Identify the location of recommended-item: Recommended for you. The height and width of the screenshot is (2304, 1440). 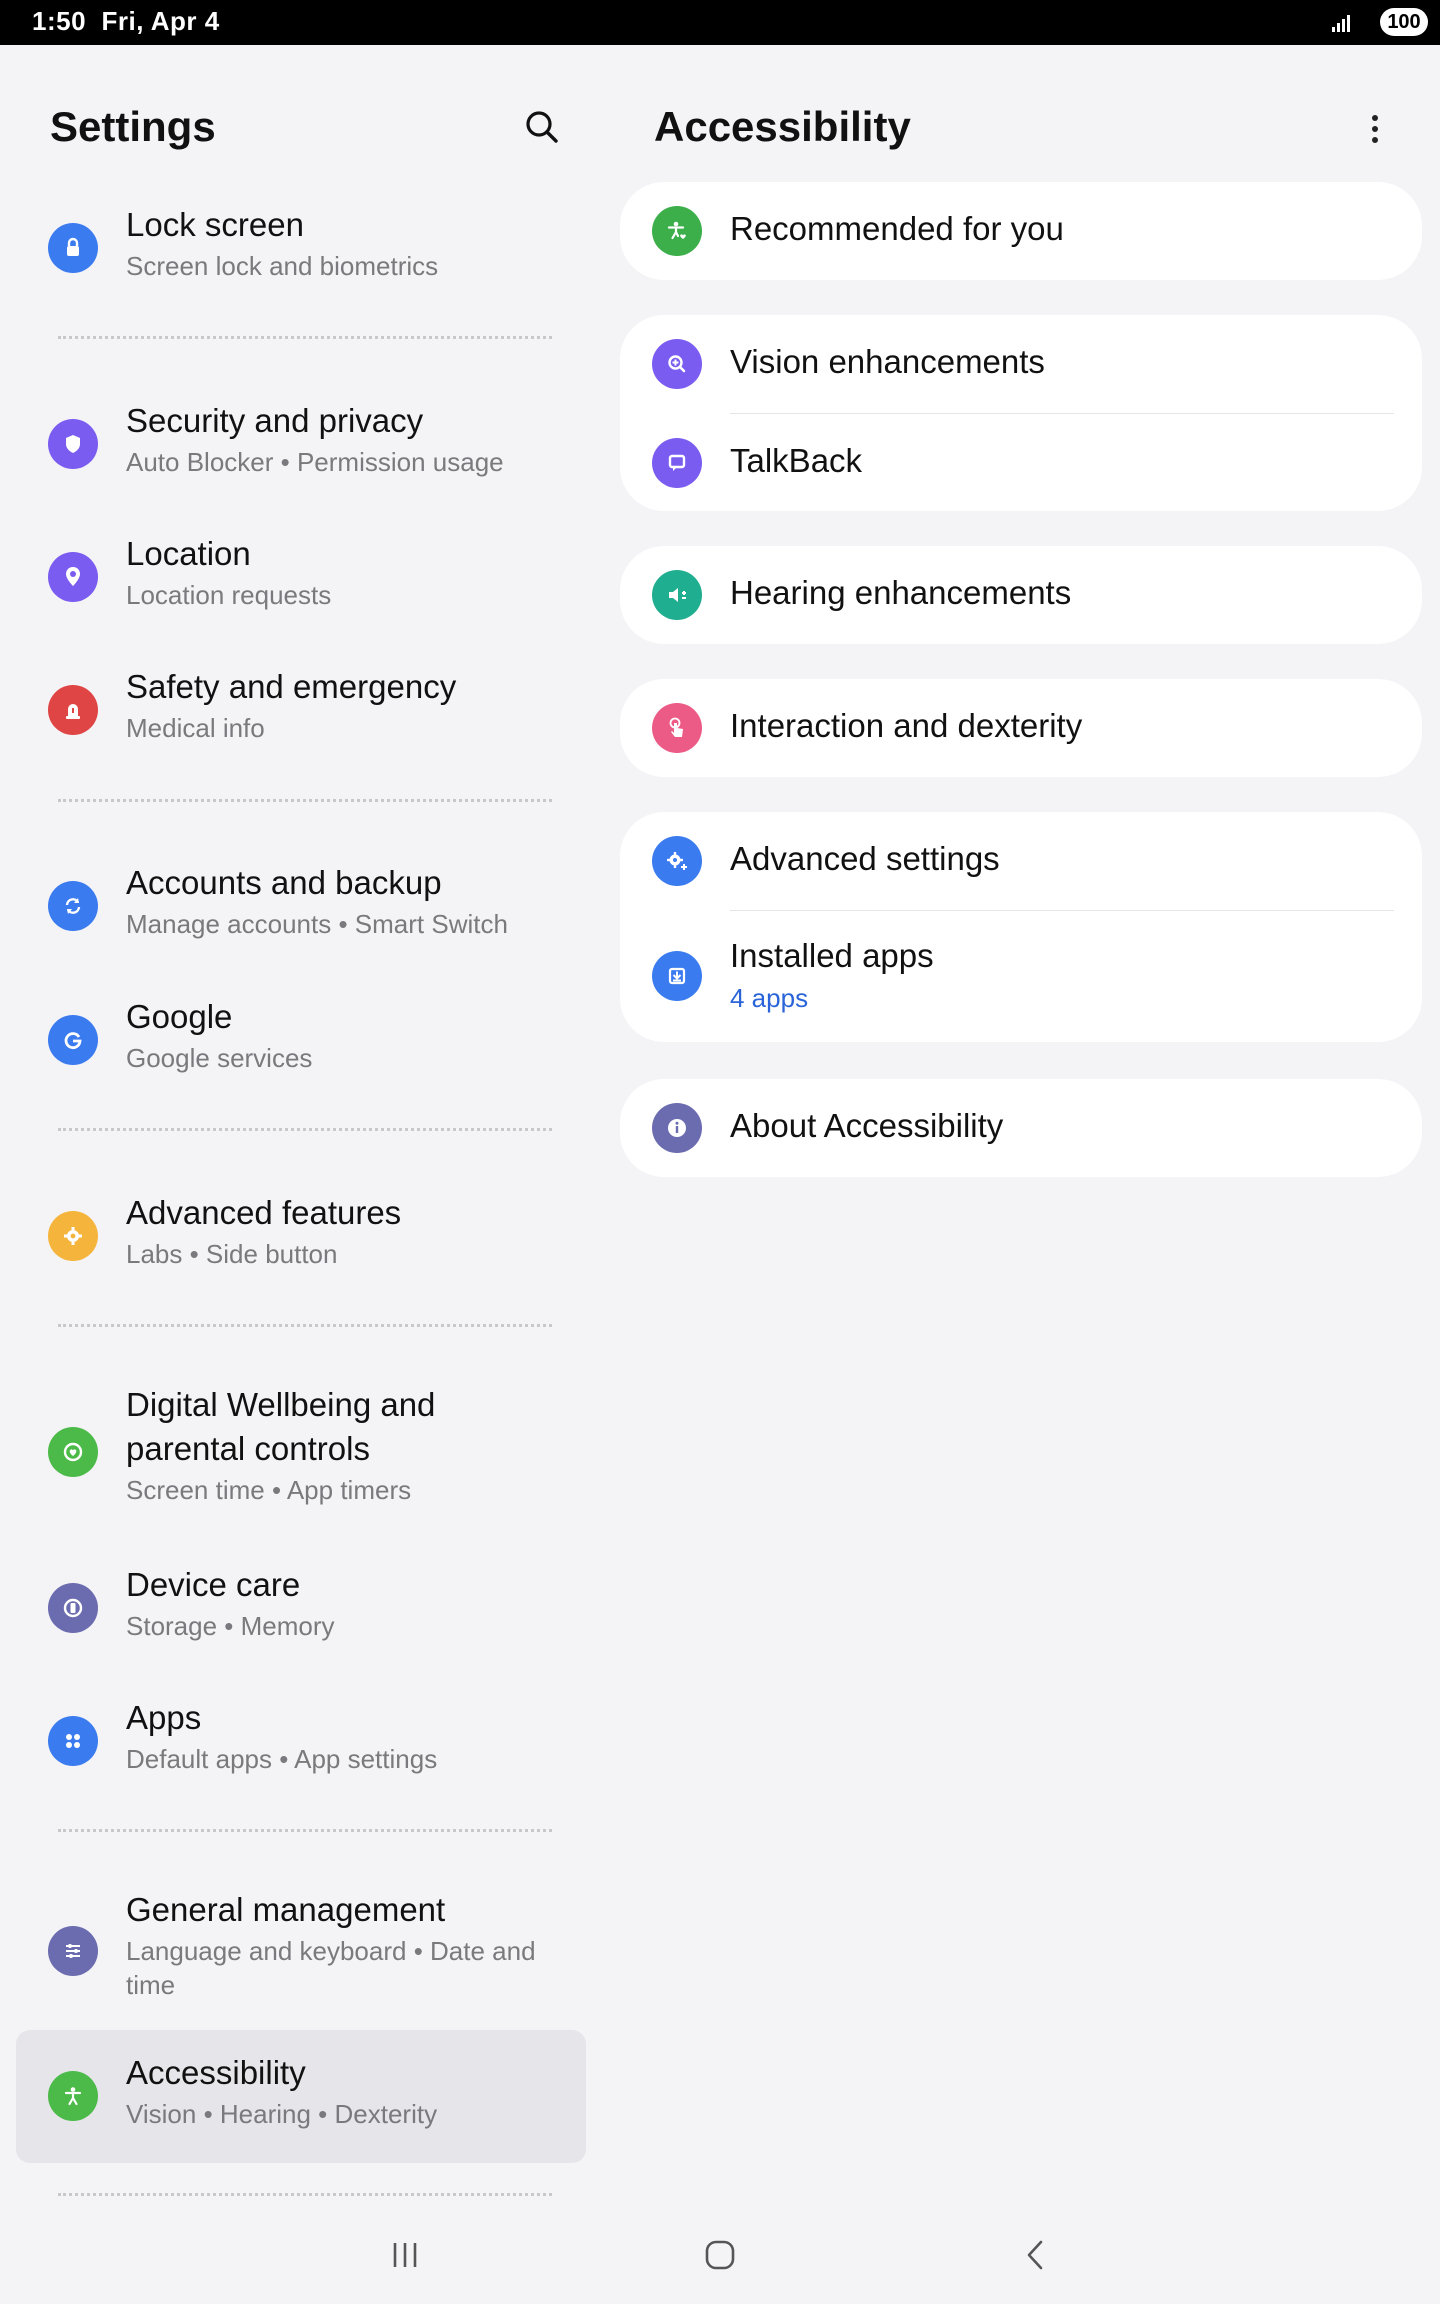
(1021, 231).